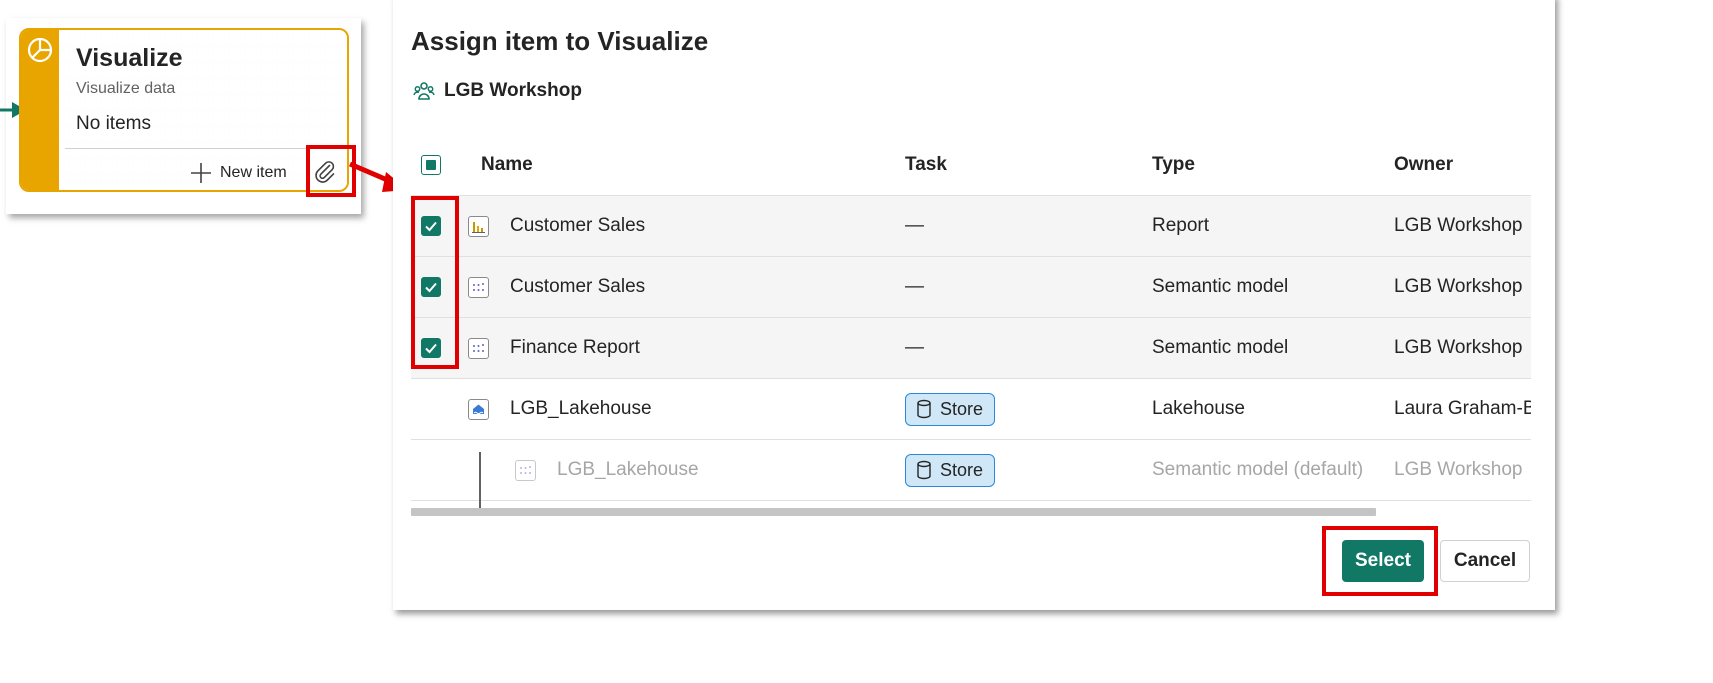 The width and height of the screenshot is (1713, 683). I want to click on horizontal-scrollbar, so click(893, 512).